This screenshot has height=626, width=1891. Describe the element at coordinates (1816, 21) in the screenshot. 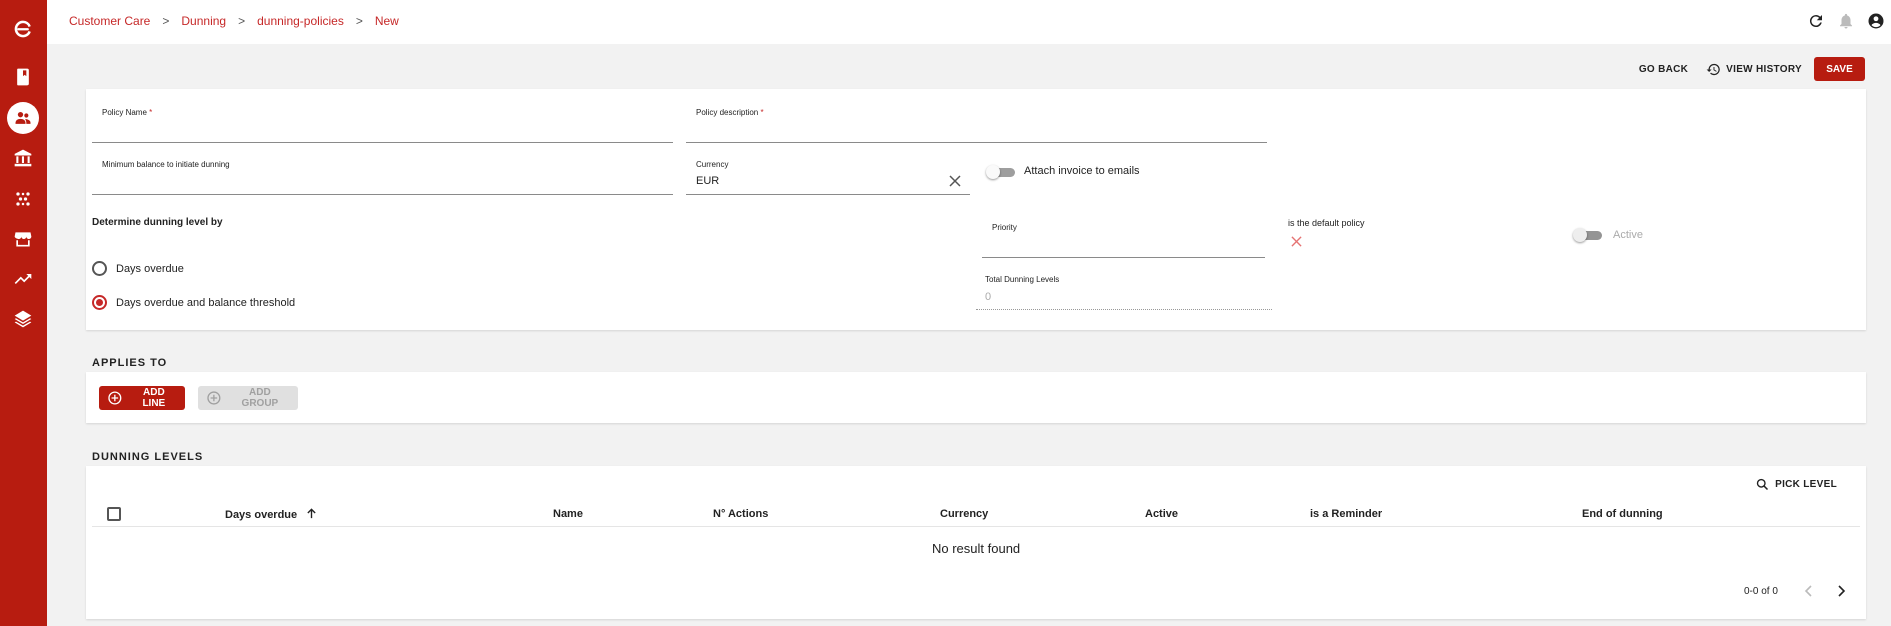

I see `refresh-icon` at that location.